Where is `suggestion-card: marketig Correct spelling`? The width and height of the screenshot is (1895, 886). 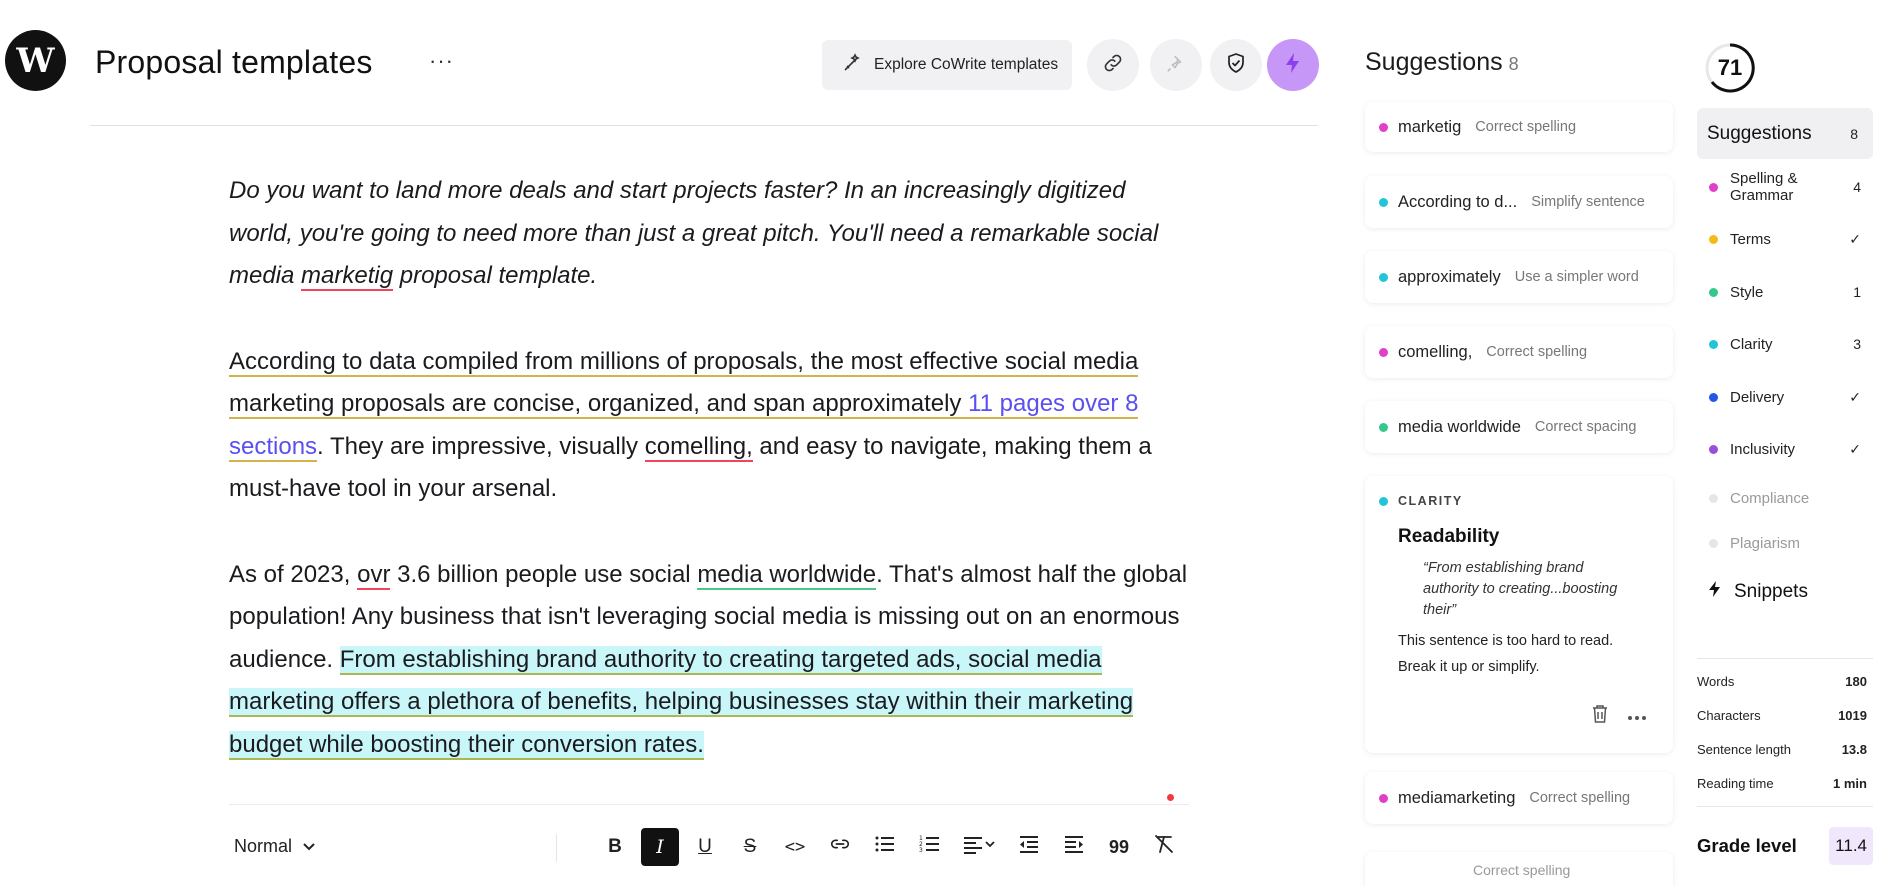 suggestion-card: marketig Correct spelling is located at coordinates (1519, 127).